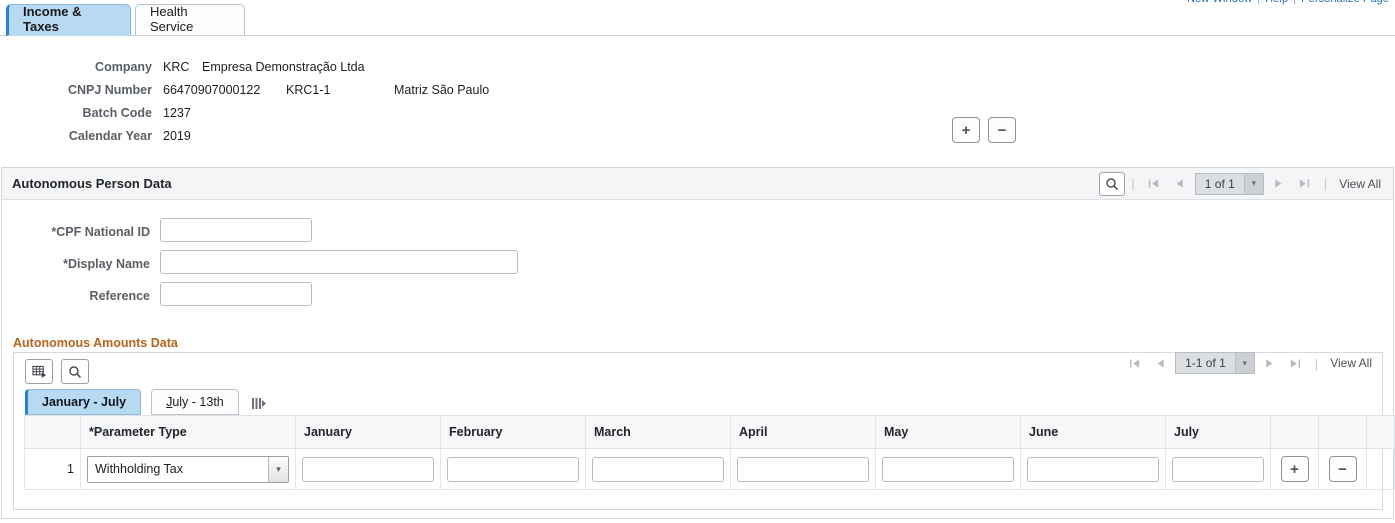 The image size is (1395, 523). What do you see at coordinates (1380, 469) in the screenshot?
I see `cell-spacer` at bounding box center [1380, 469].